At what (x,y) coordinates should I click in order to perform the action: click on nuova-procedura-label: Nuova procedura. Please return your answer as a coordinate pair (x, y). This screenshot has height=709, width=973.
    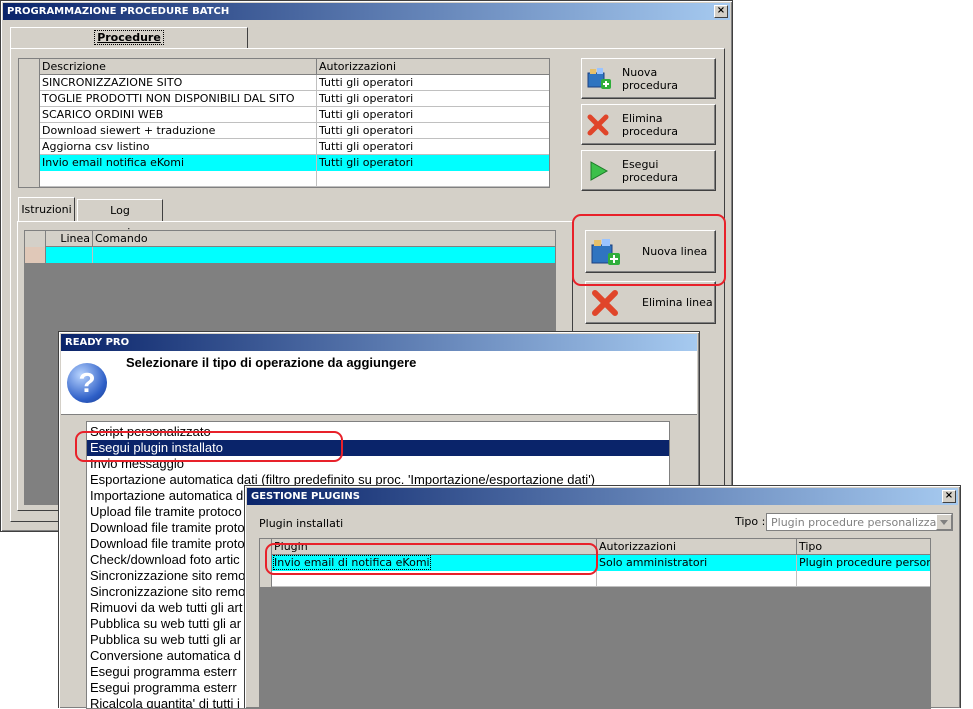
    Looking at the image, I should click on (650, 78).